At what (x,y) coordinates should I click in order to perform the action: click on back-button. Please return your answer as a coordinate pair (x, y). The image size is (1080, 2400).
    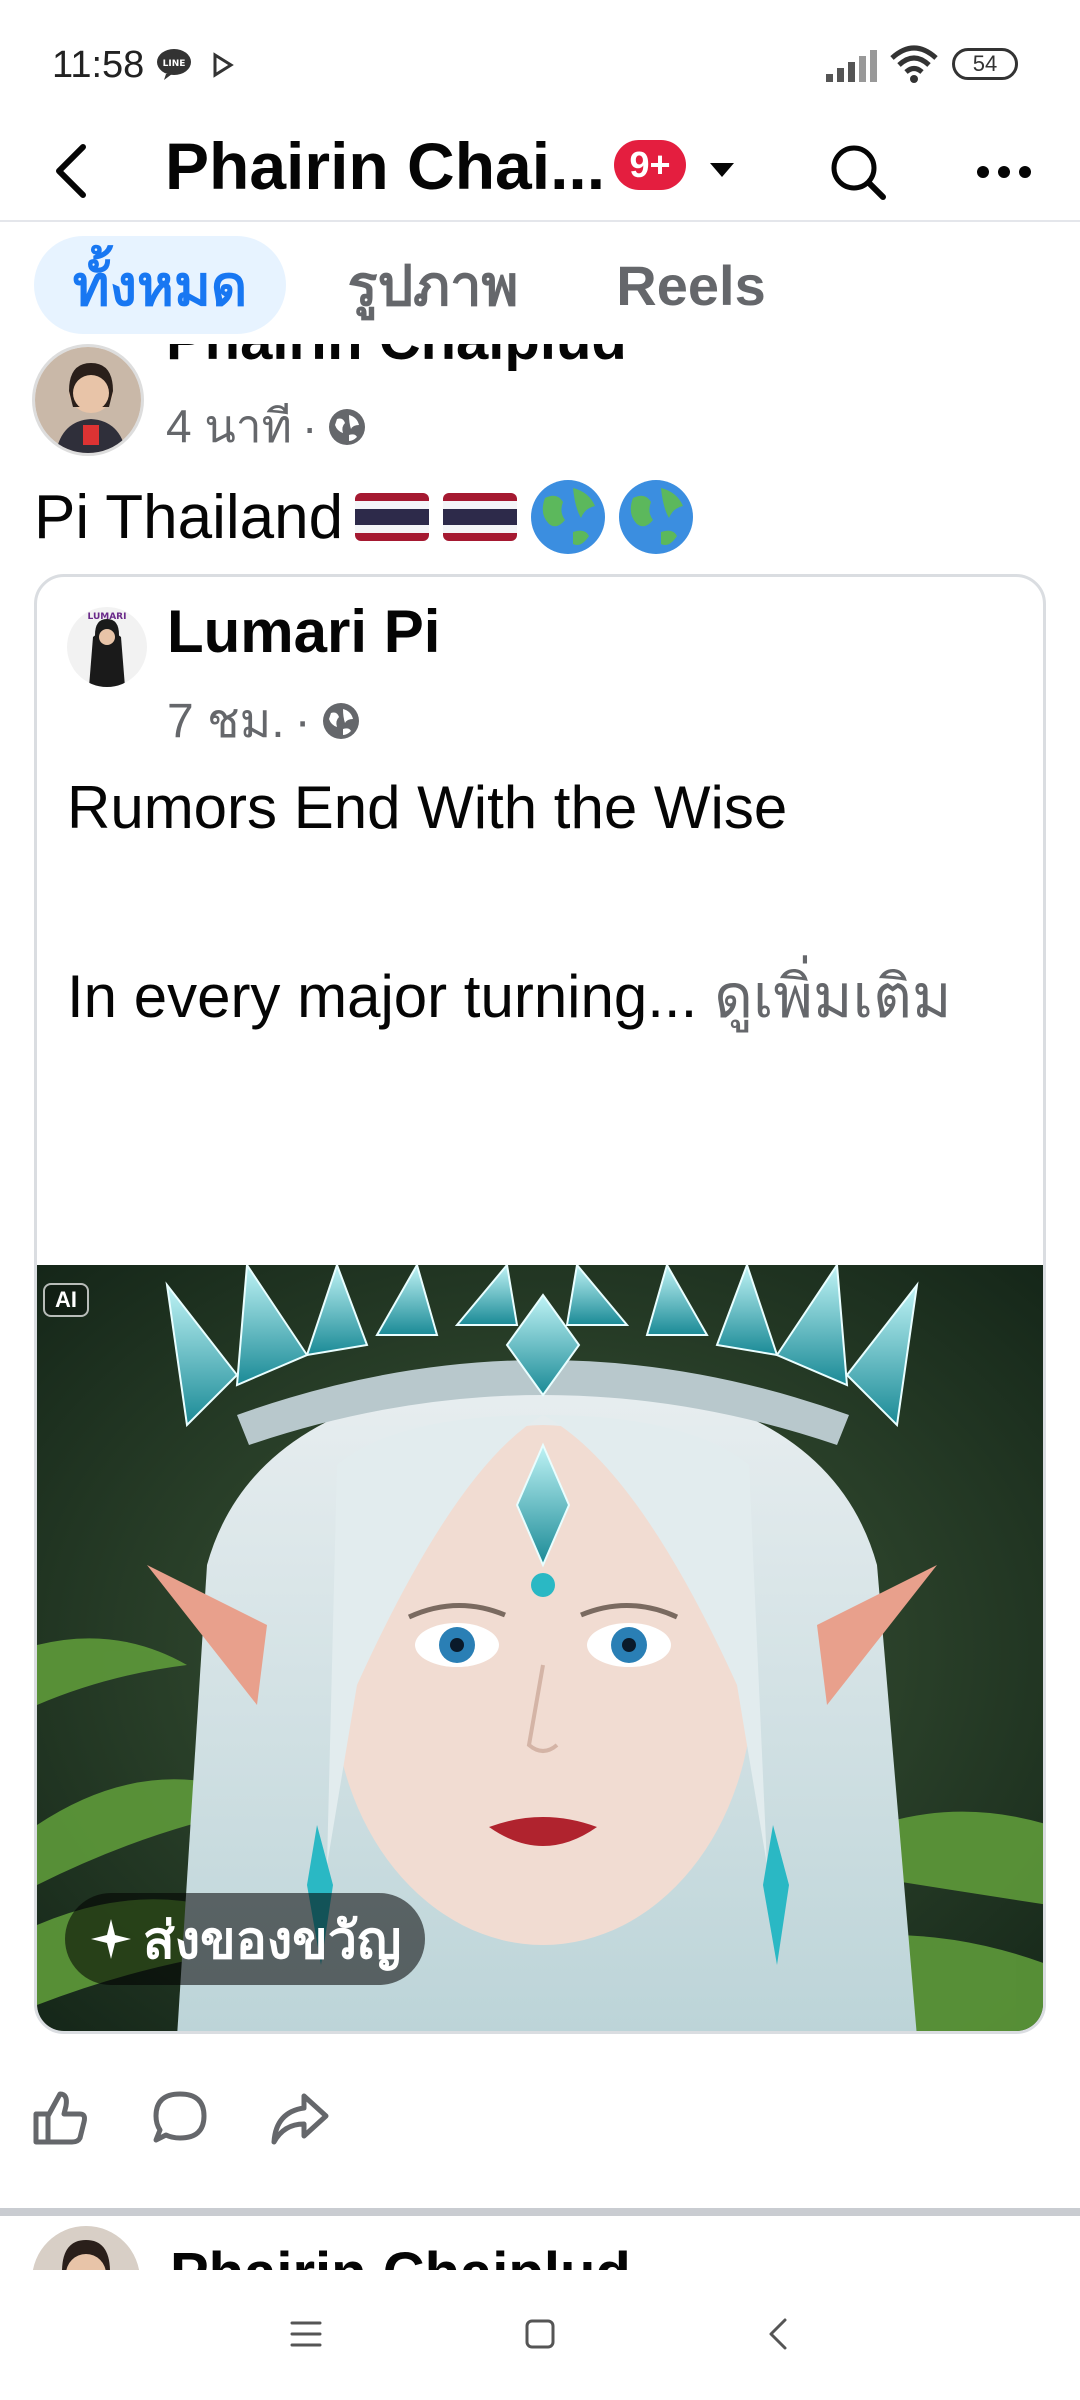
    Looking at the image, I should click on (71, 171).